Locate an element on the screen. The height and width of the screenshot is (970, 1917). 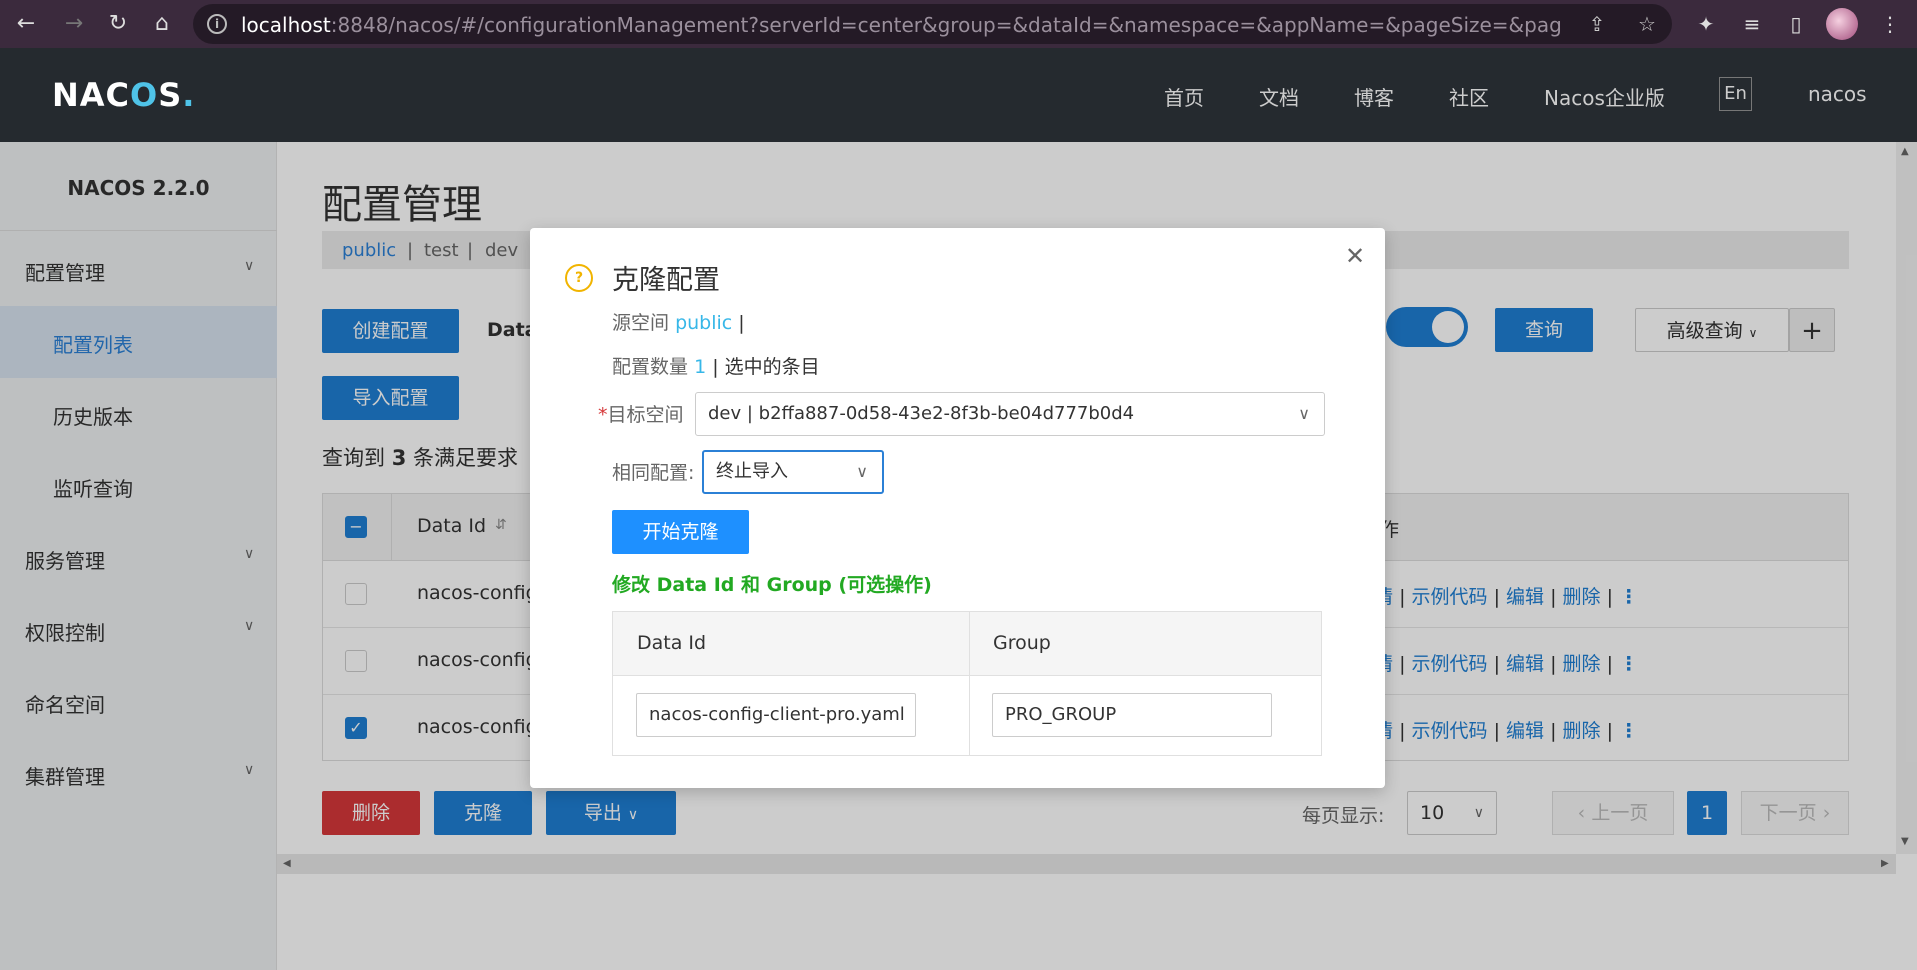
back-icon: ← is located at coordinates (26, 24).